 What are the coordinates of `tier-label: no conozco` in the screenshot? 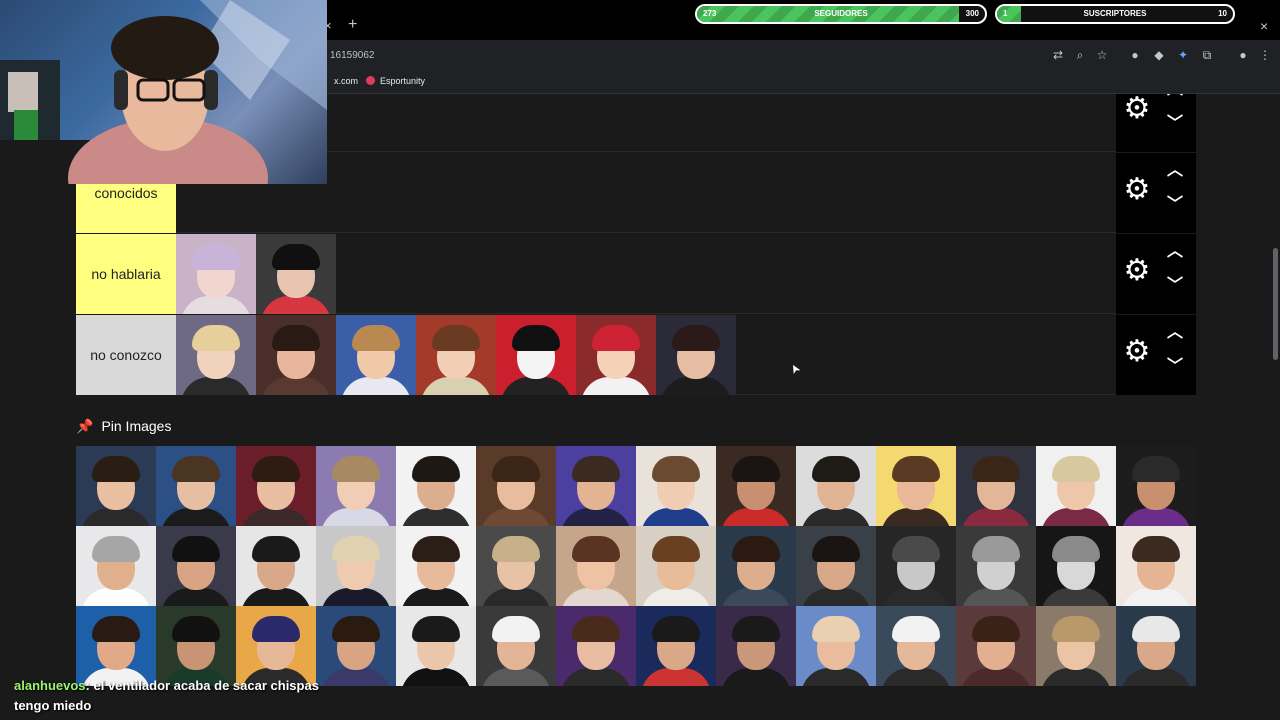 It's located at (126, 355).